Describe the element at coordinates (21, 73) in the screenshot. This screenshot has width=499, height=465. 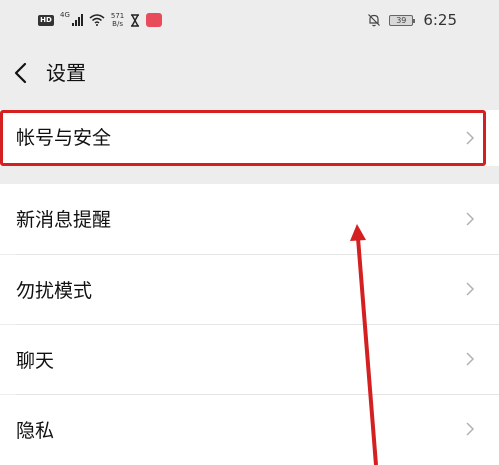
I see `chevron-left-icon` at that location.